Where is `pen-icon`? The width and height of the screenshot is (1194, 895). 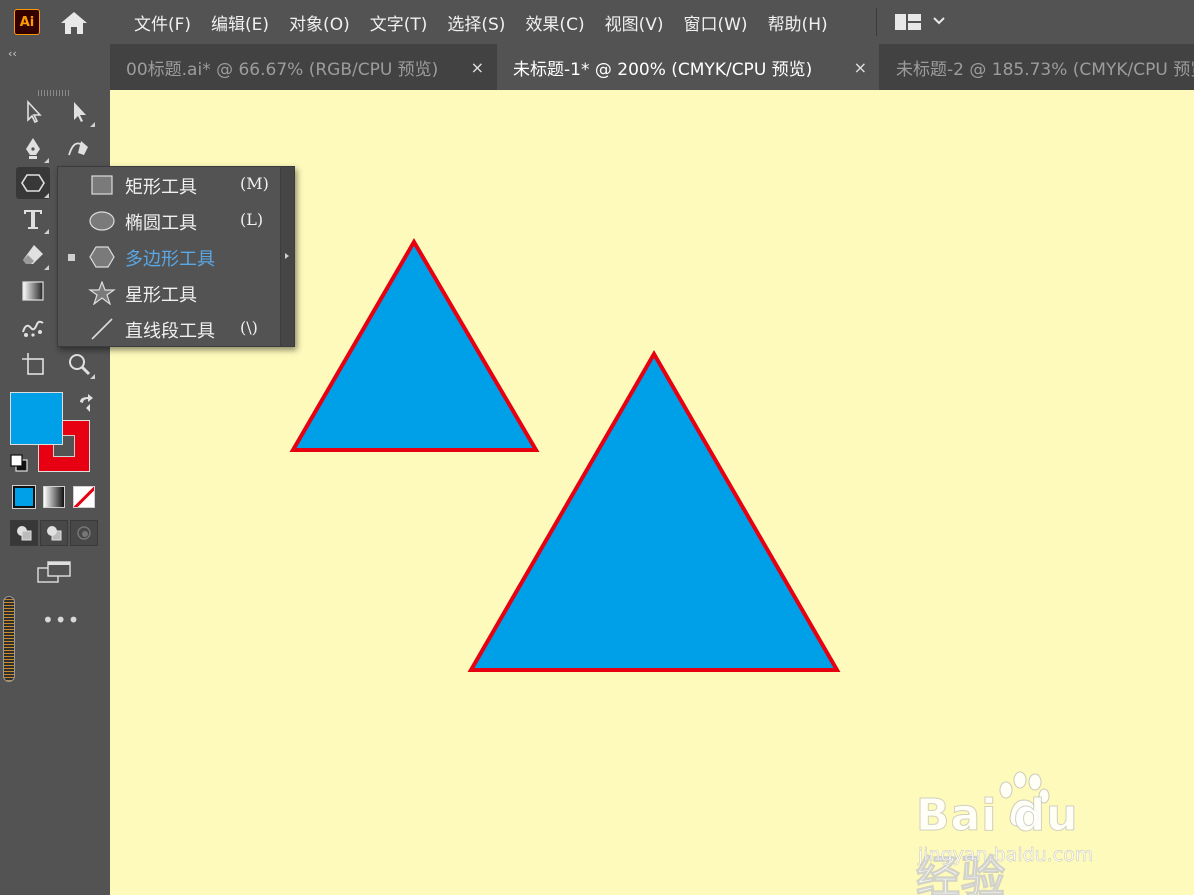 pen-icon is located at coordinates (33, 148).